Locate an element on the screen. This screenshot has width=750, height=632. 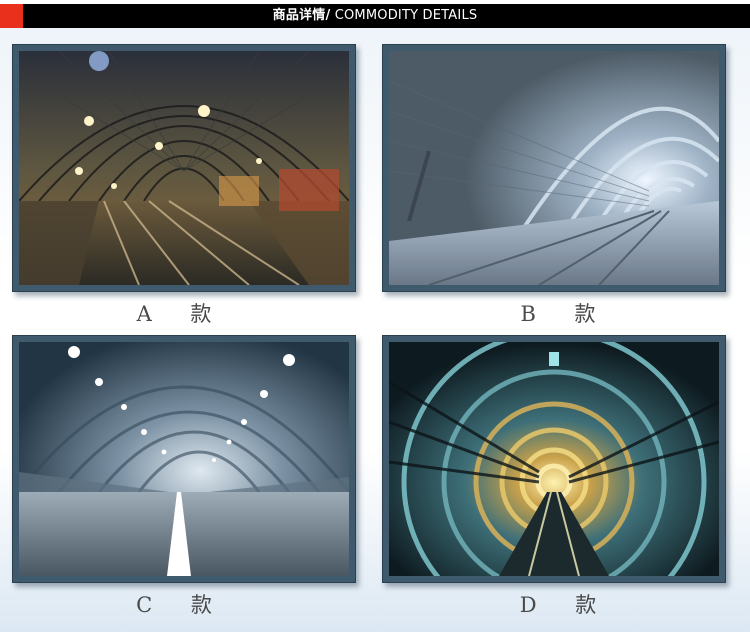
section-header: 商品详情/ COMMODITY DETAILS is located at coordinates (375, 16).